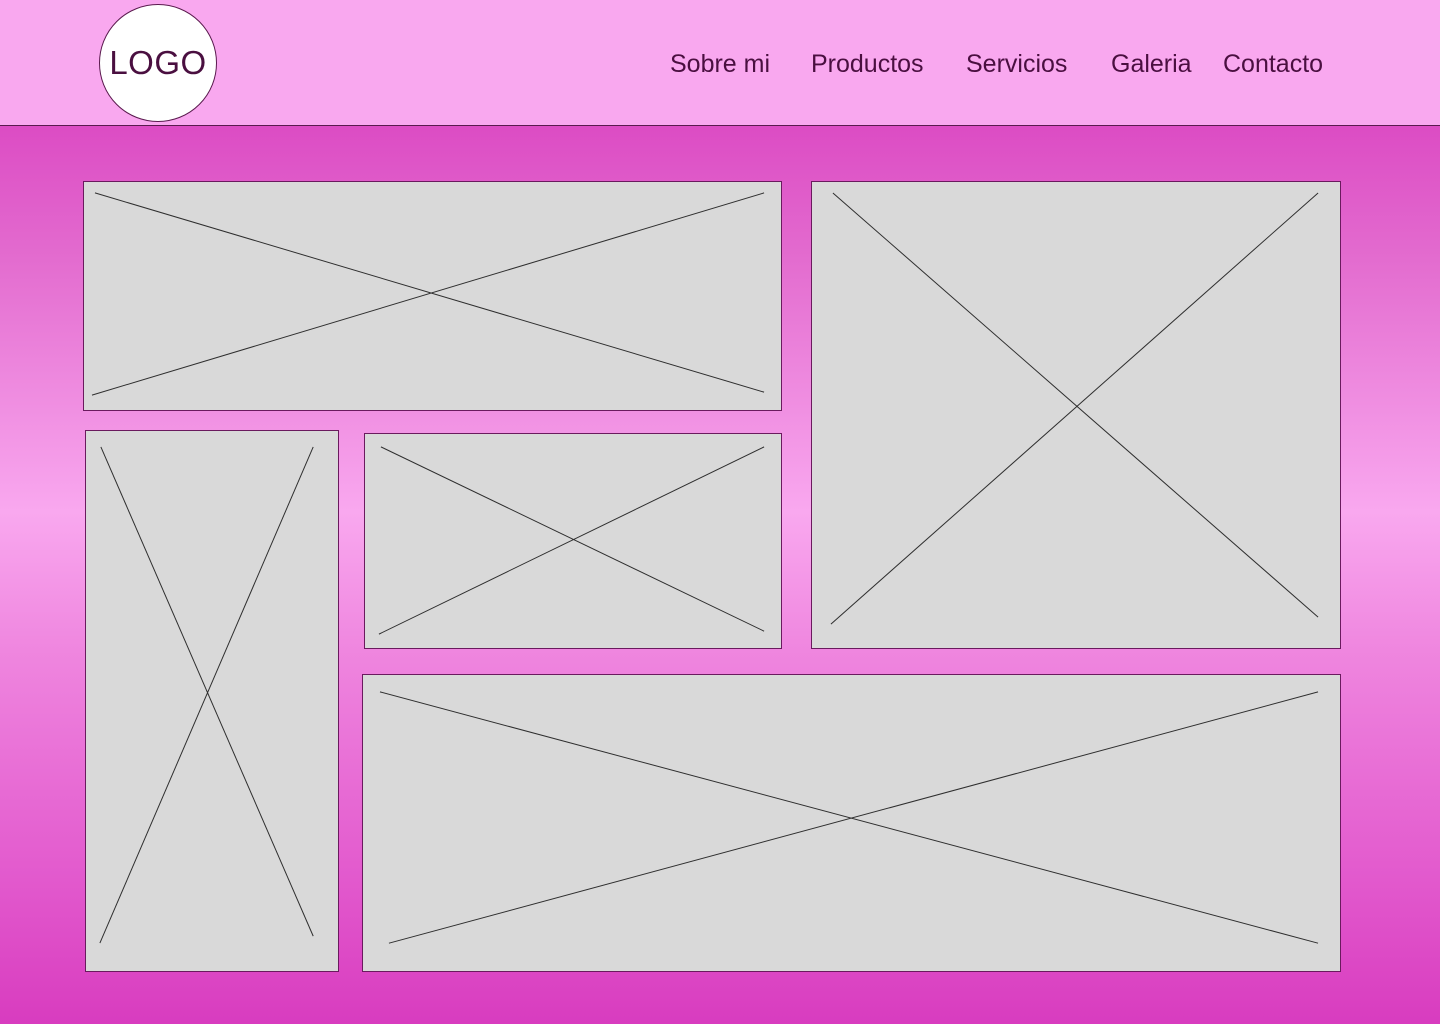 The width and height of the screenshot is (1440, 1024). What do you see at coordinates (158, 63) in the screenshot?
I see `logo: LOGO` at bounding box center [158, 63].